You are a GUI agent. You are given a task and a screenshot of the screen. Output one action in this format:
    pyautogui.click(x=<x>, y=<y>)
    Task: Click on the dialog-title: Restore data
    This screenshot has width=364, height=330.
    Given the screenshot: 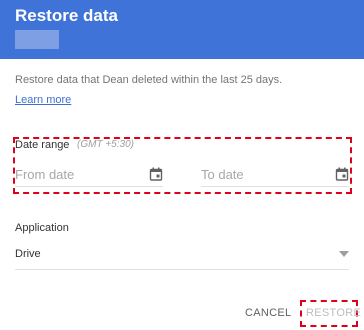 What is the action you would take?
    pyautogui.click(x=66, y=15)
    